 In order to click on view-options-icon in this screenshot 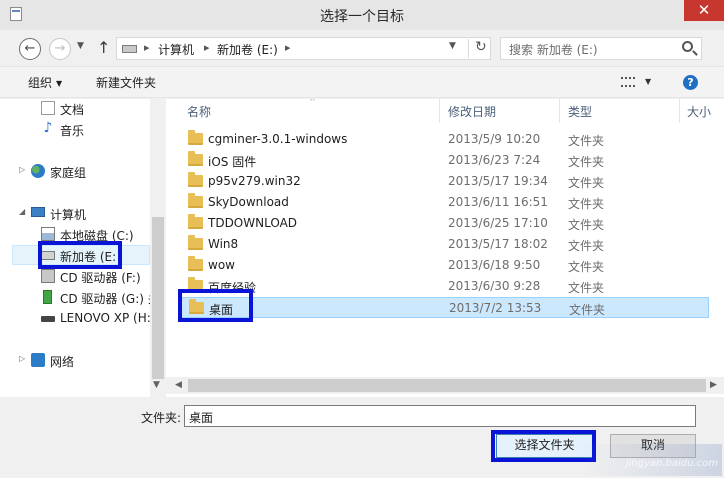, I will do `click(628, 82)`.